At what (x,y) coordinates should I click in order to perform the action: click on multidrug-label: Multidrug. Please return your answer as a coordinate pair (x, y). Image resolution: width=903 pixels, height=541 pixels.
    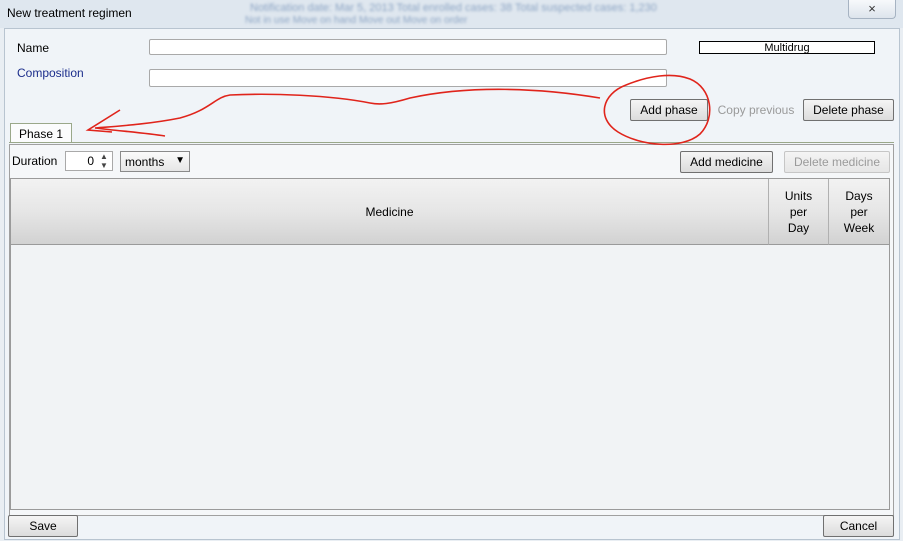
    Looking at the image, I should click on (787, 48).